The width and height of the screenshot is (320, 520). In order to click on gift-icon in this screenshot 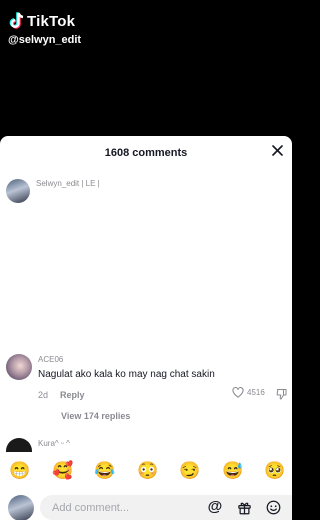, I will do `click(244, 507)`.